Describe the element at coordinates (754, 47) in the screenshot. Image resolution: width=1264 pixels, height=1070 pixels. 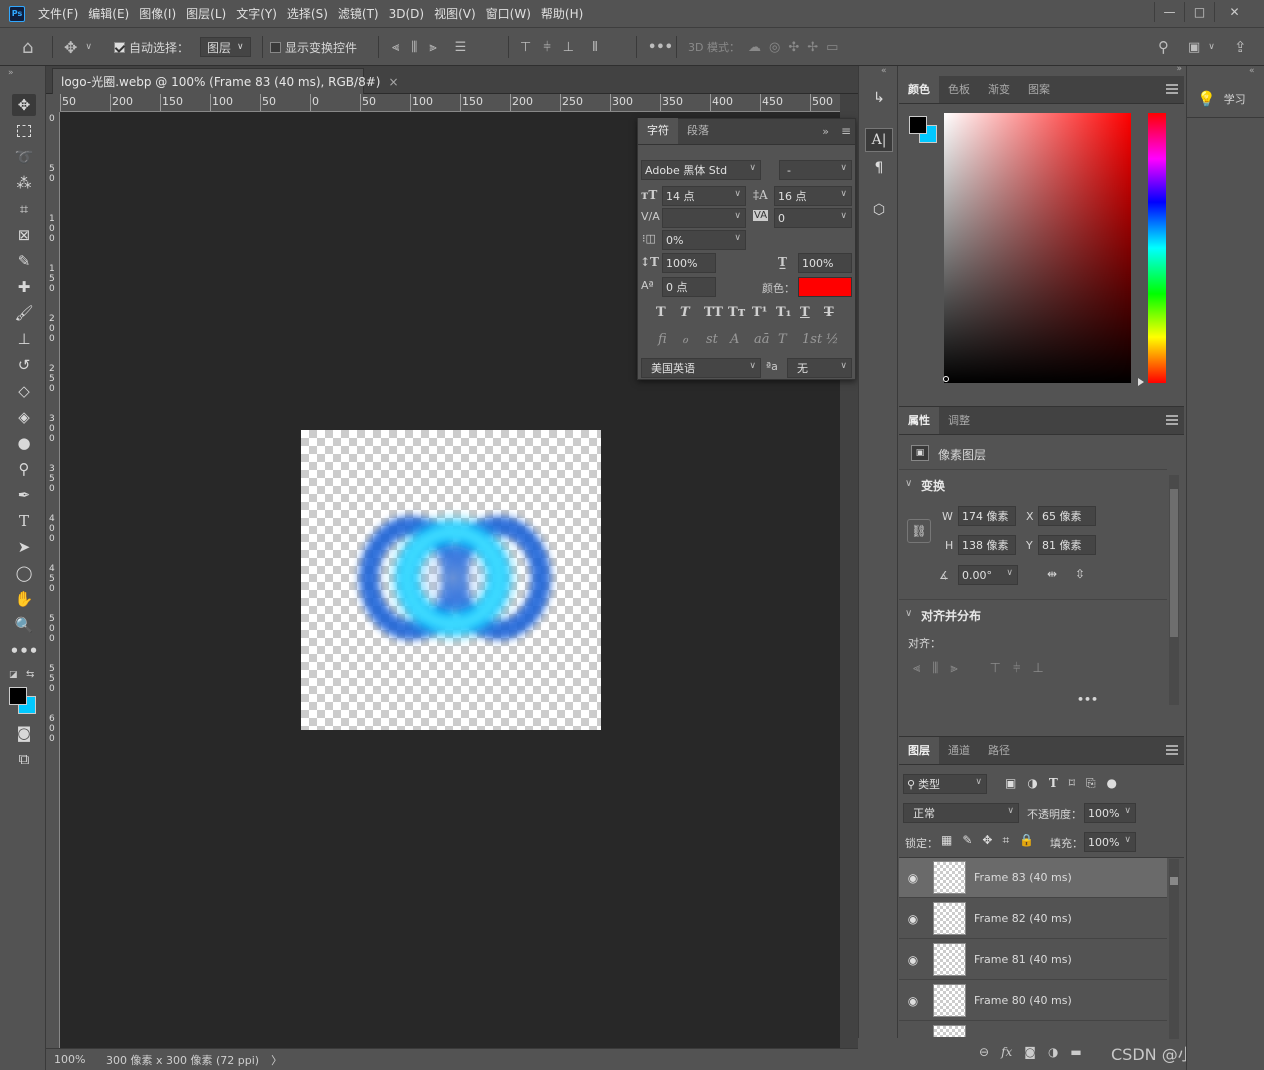
I see `3d-orbit-icon: ☁` at that location.